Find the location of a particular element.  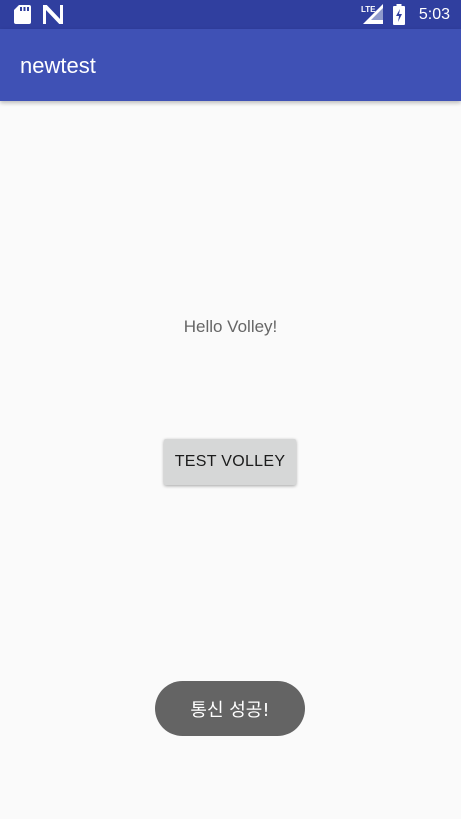

hello-text: Hello Volley! is located at coordinates (230, 326).